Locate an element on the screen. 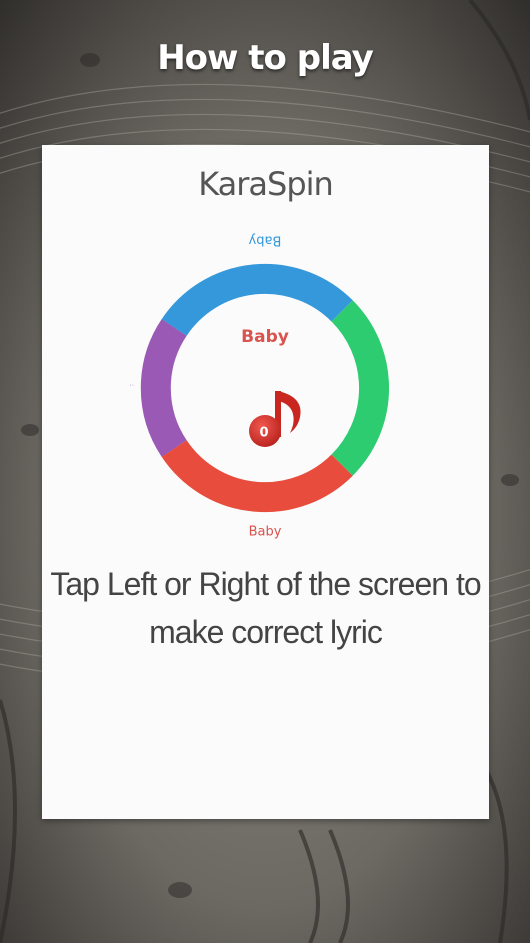 The height and width of the screenshot is (943, 530). wheel-label-center: Baby is located at coordinates (265, 337).